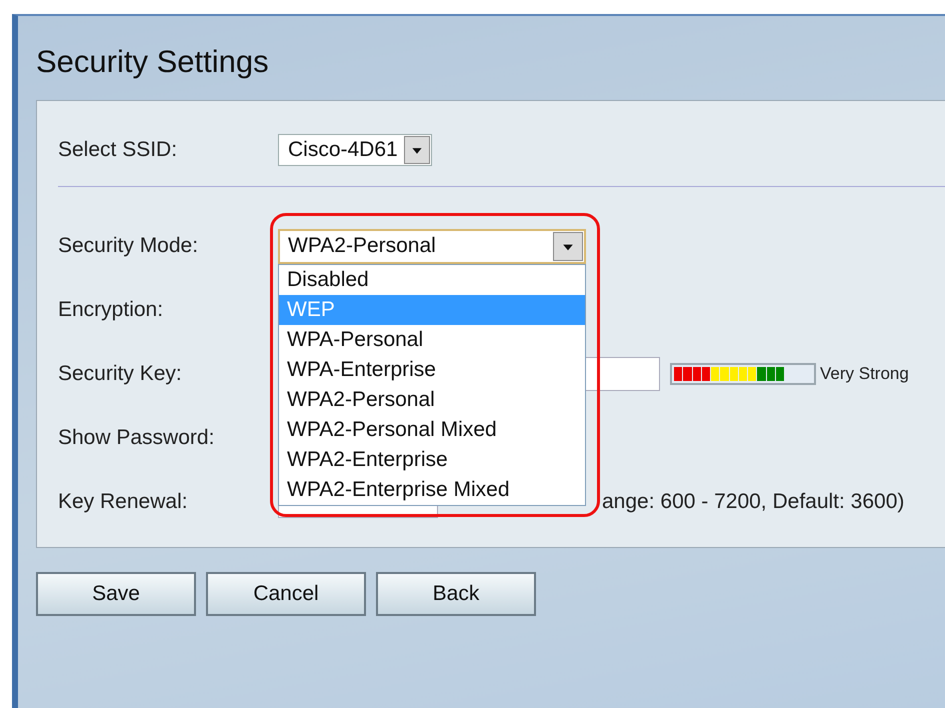 The image size is (945, 708). I want to click on field-label: Security Key:, so click(120, 374).